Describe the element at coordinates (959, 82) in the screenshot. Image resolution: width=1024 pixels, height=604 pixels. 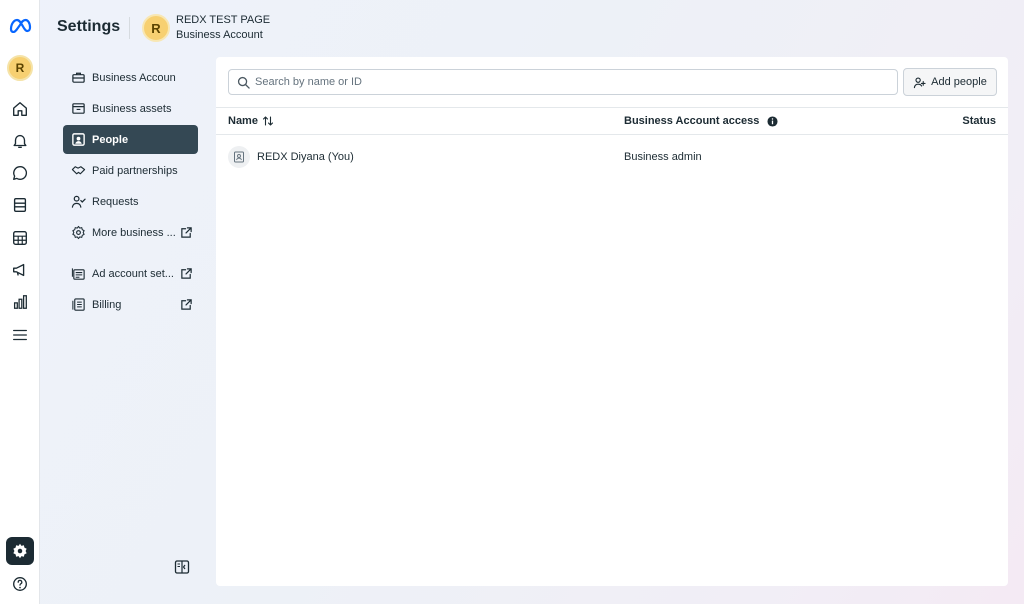
I see `add-people-label: Add people` at that location.